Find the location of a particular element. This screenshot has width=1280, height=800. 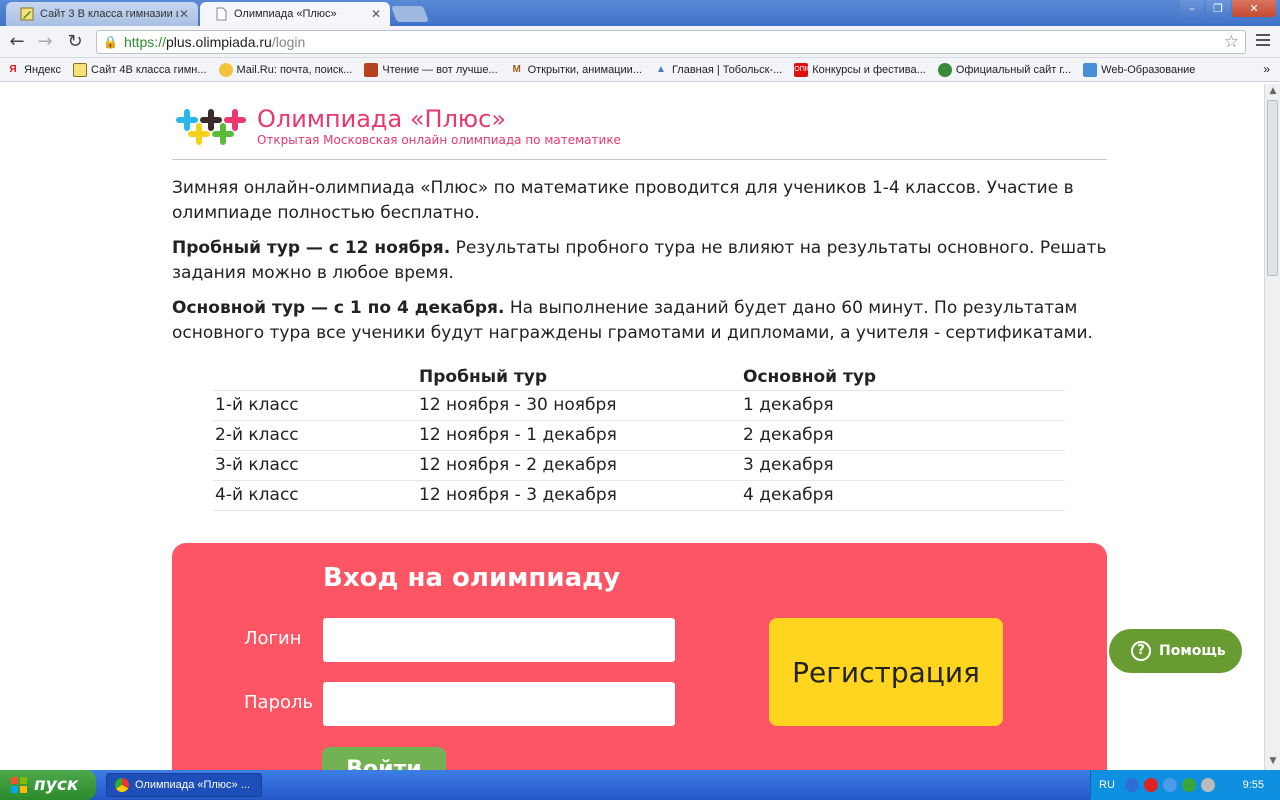

menu-icon is located at coordinates (1263, 41).